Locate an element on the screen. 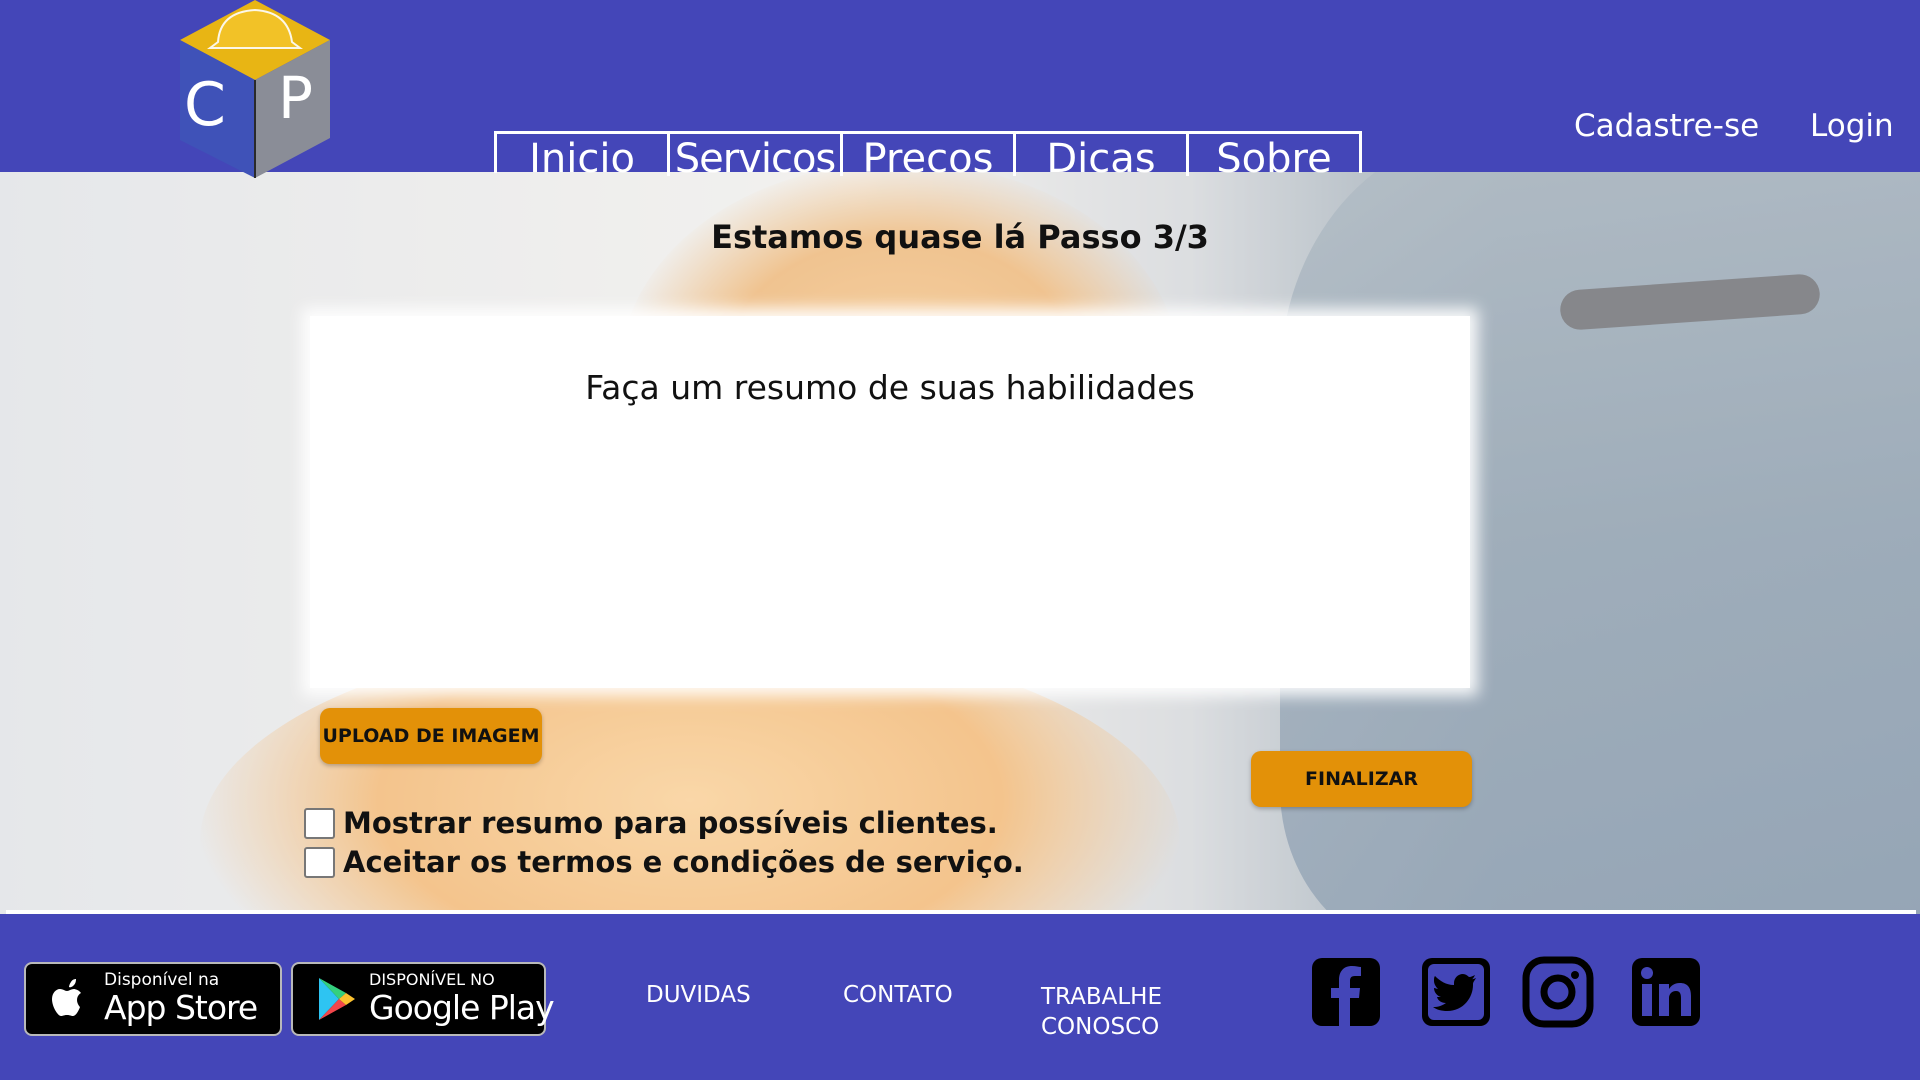 The image size is (1920, 1080). app-store-small-text: Disponível na is located at coordinates (162, 980).